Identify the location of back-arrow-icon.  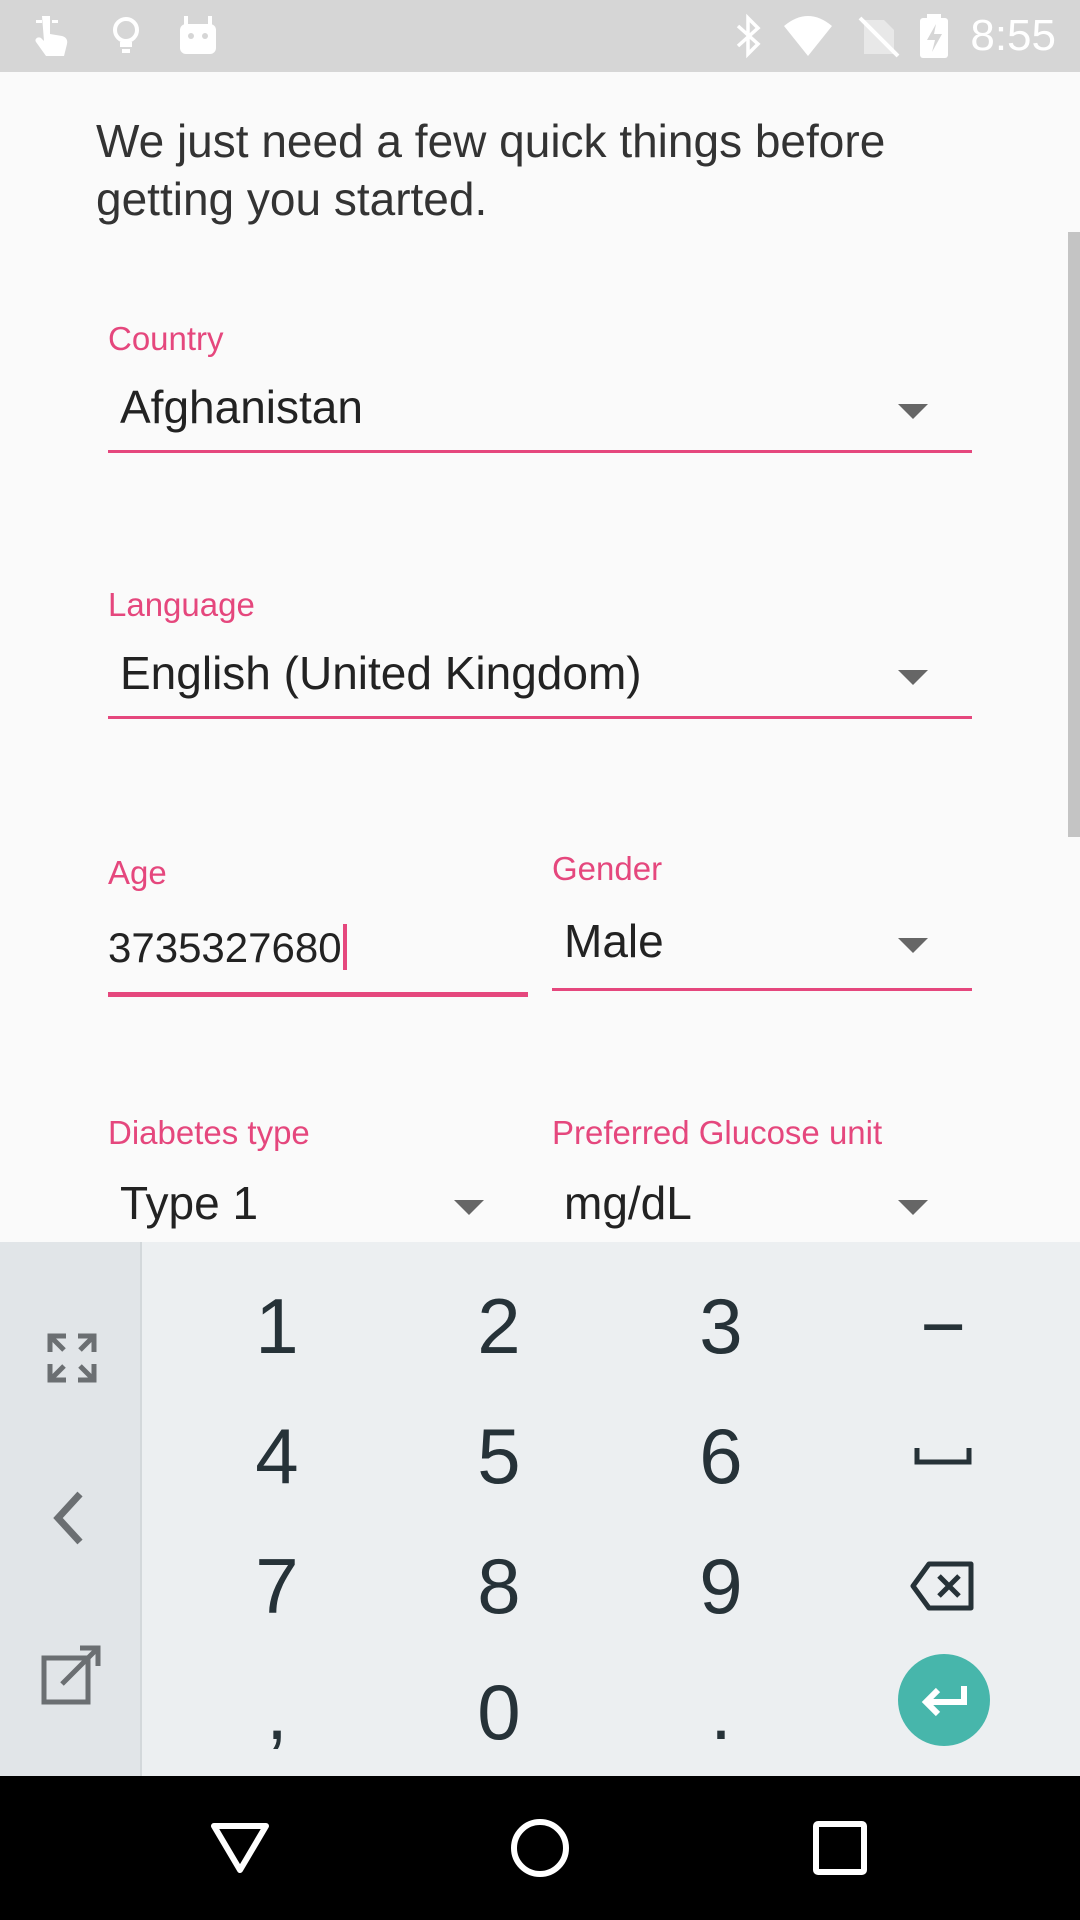
(72, 1518).